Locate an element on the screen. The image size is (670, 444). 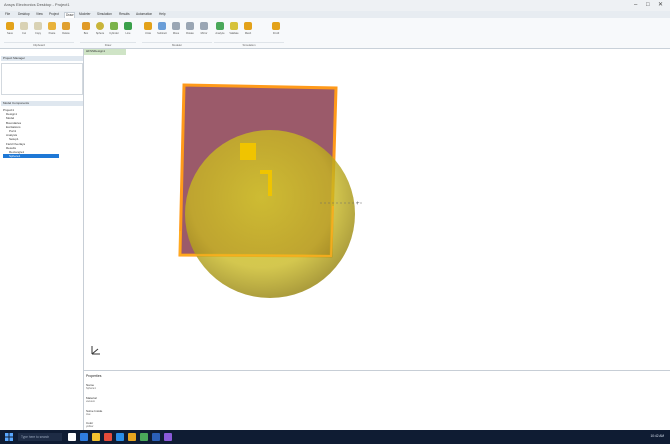
save-button: Save is located at coordinates (10, 30).